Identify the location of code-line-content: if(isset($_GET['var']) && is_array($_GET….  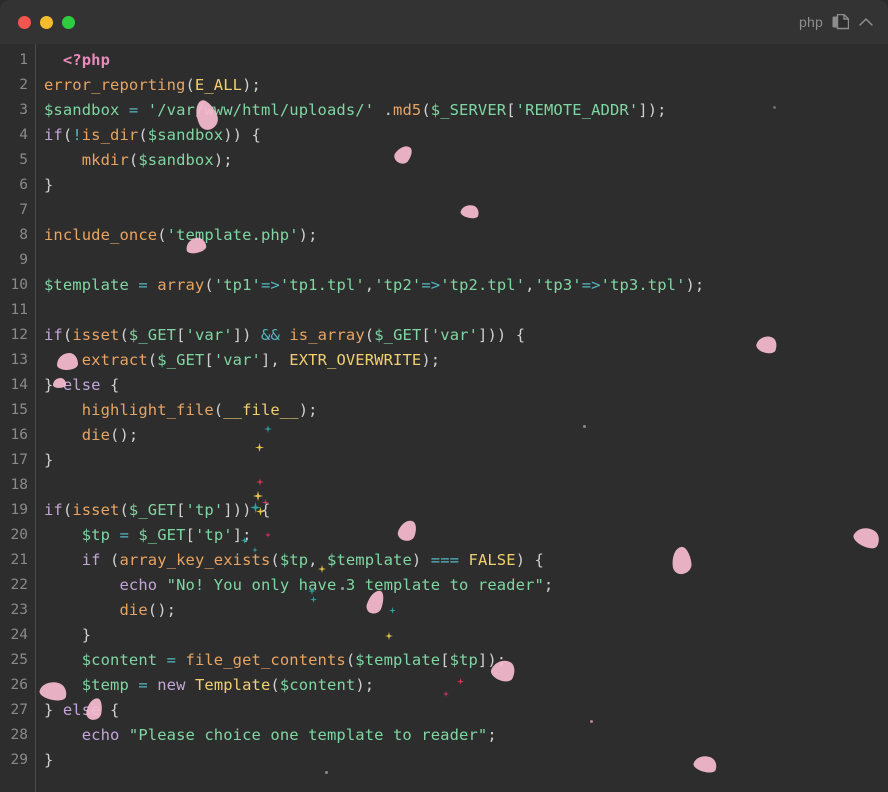
(276, 335).